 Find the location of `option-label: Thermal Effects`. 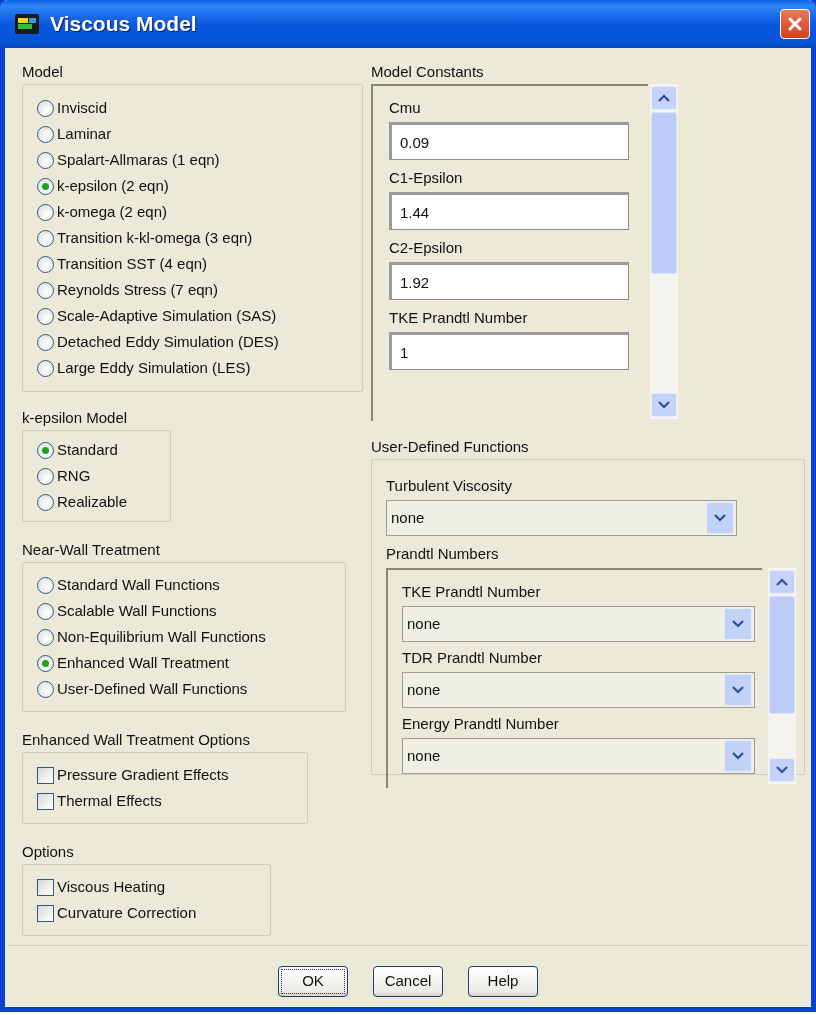

option-label: Thermal Effects is located at coordinates (109, 800).